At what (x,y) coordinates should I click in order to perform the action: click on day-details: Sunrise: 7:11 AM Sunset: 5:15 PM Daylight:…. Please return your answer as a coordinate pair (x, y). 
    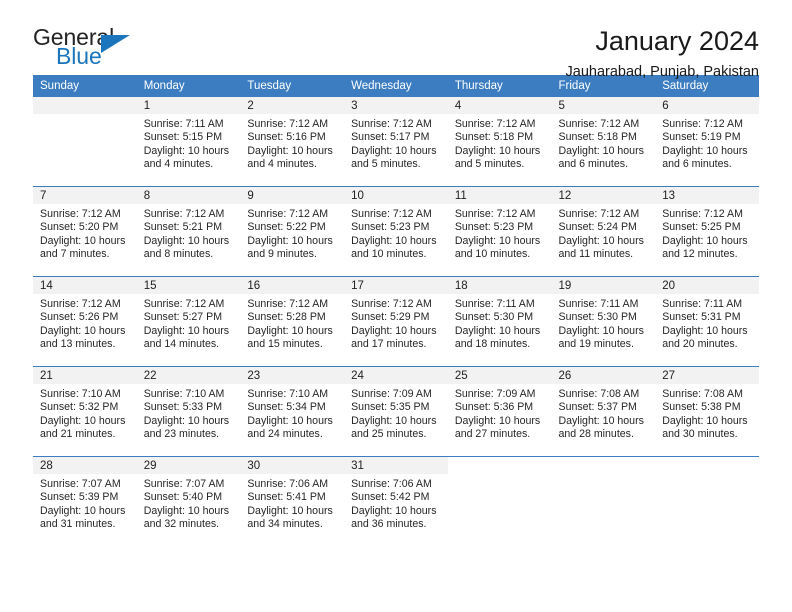
    Looking at the image, I should click on (189, 143).